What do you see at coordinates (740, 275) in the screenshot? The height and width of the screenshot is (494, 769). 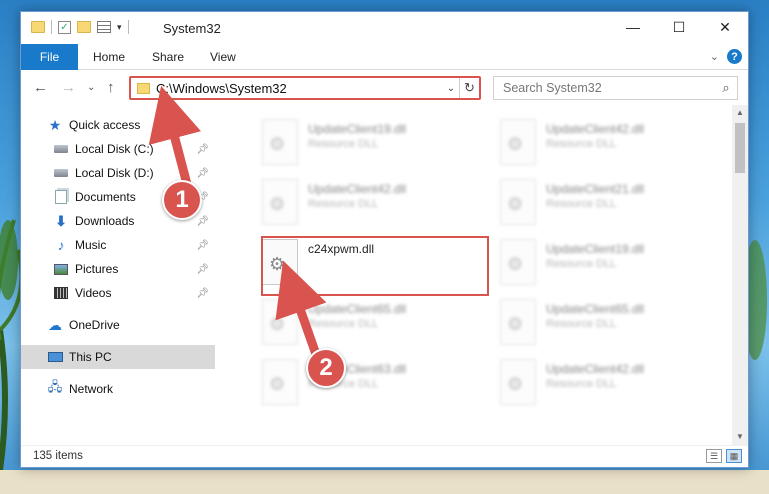 I see `vertical-scrollbar: ▲ ▼` at bounding box center [740, 275].